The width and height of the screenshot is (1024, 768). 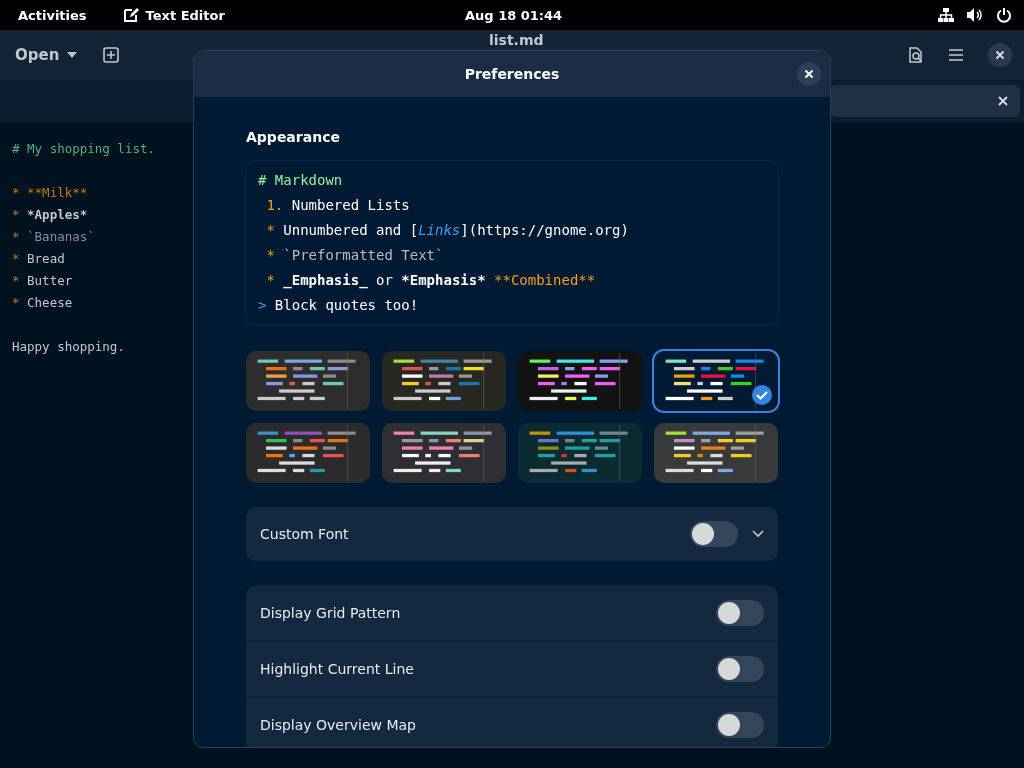 I want to click on row-label: Custom Font, so click(x=304, y=534).